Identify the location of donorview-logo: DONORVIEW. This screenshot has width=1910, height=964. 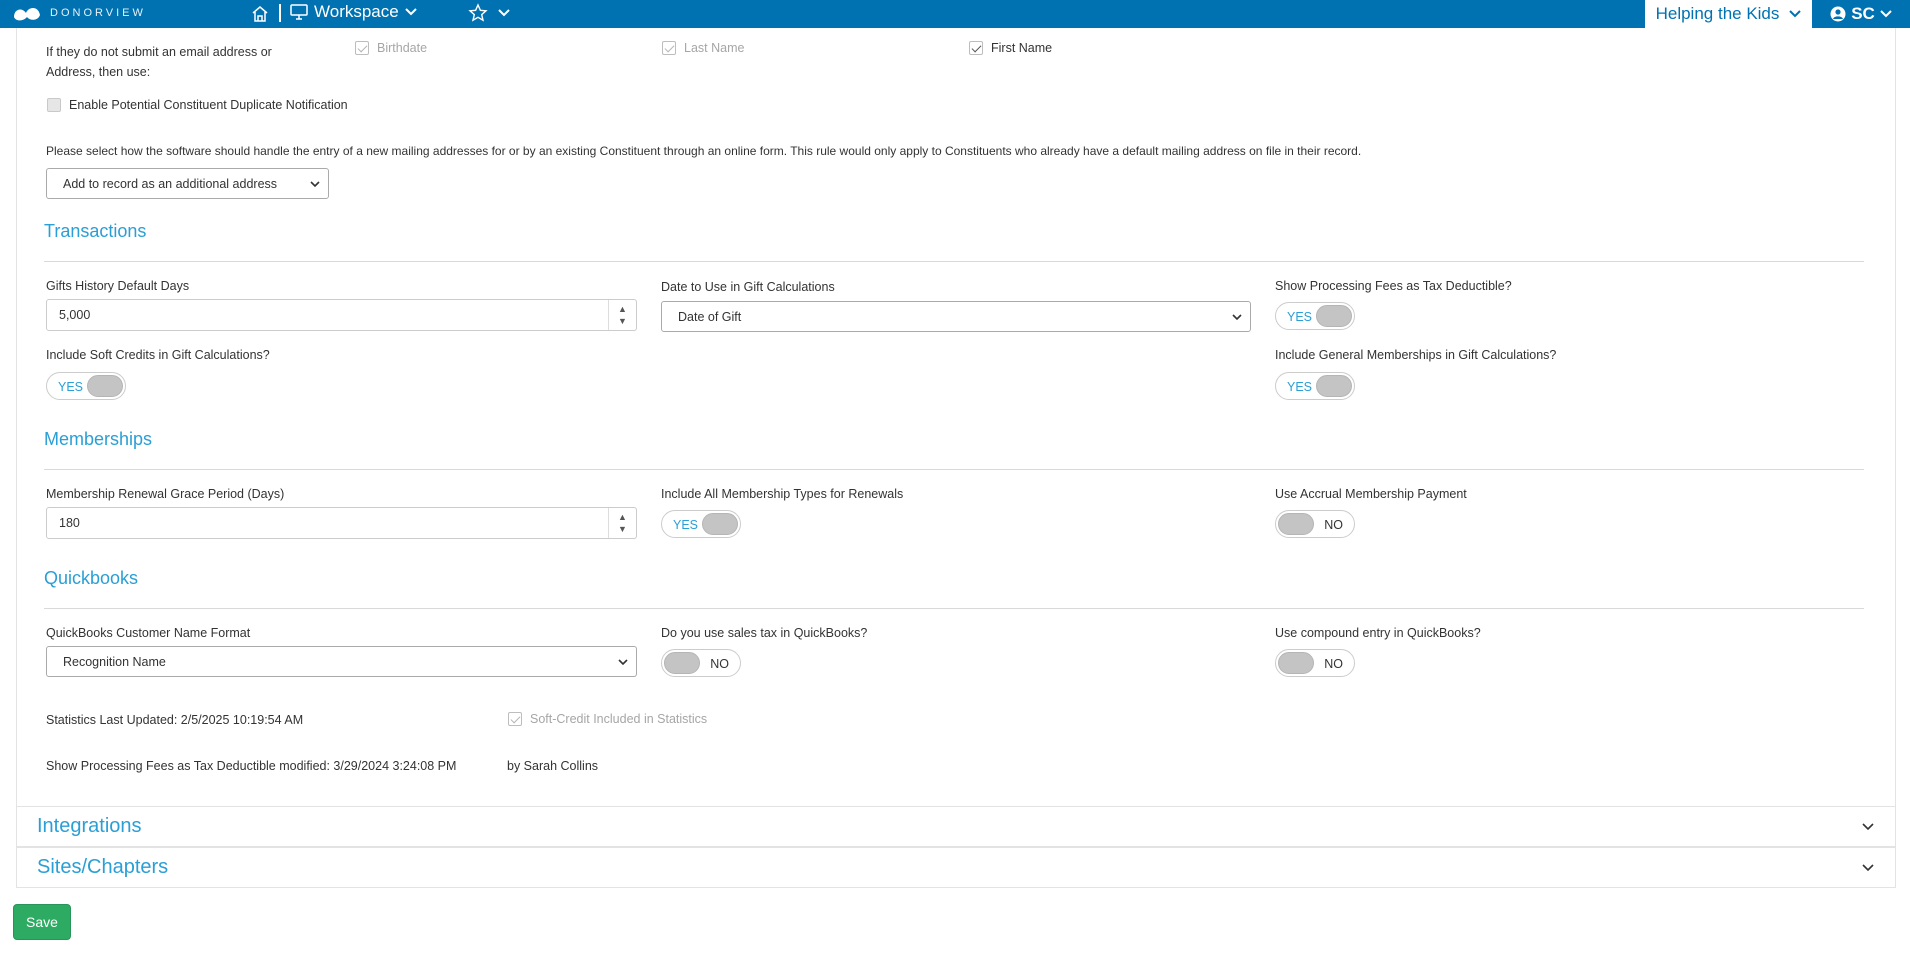
(79, 13).